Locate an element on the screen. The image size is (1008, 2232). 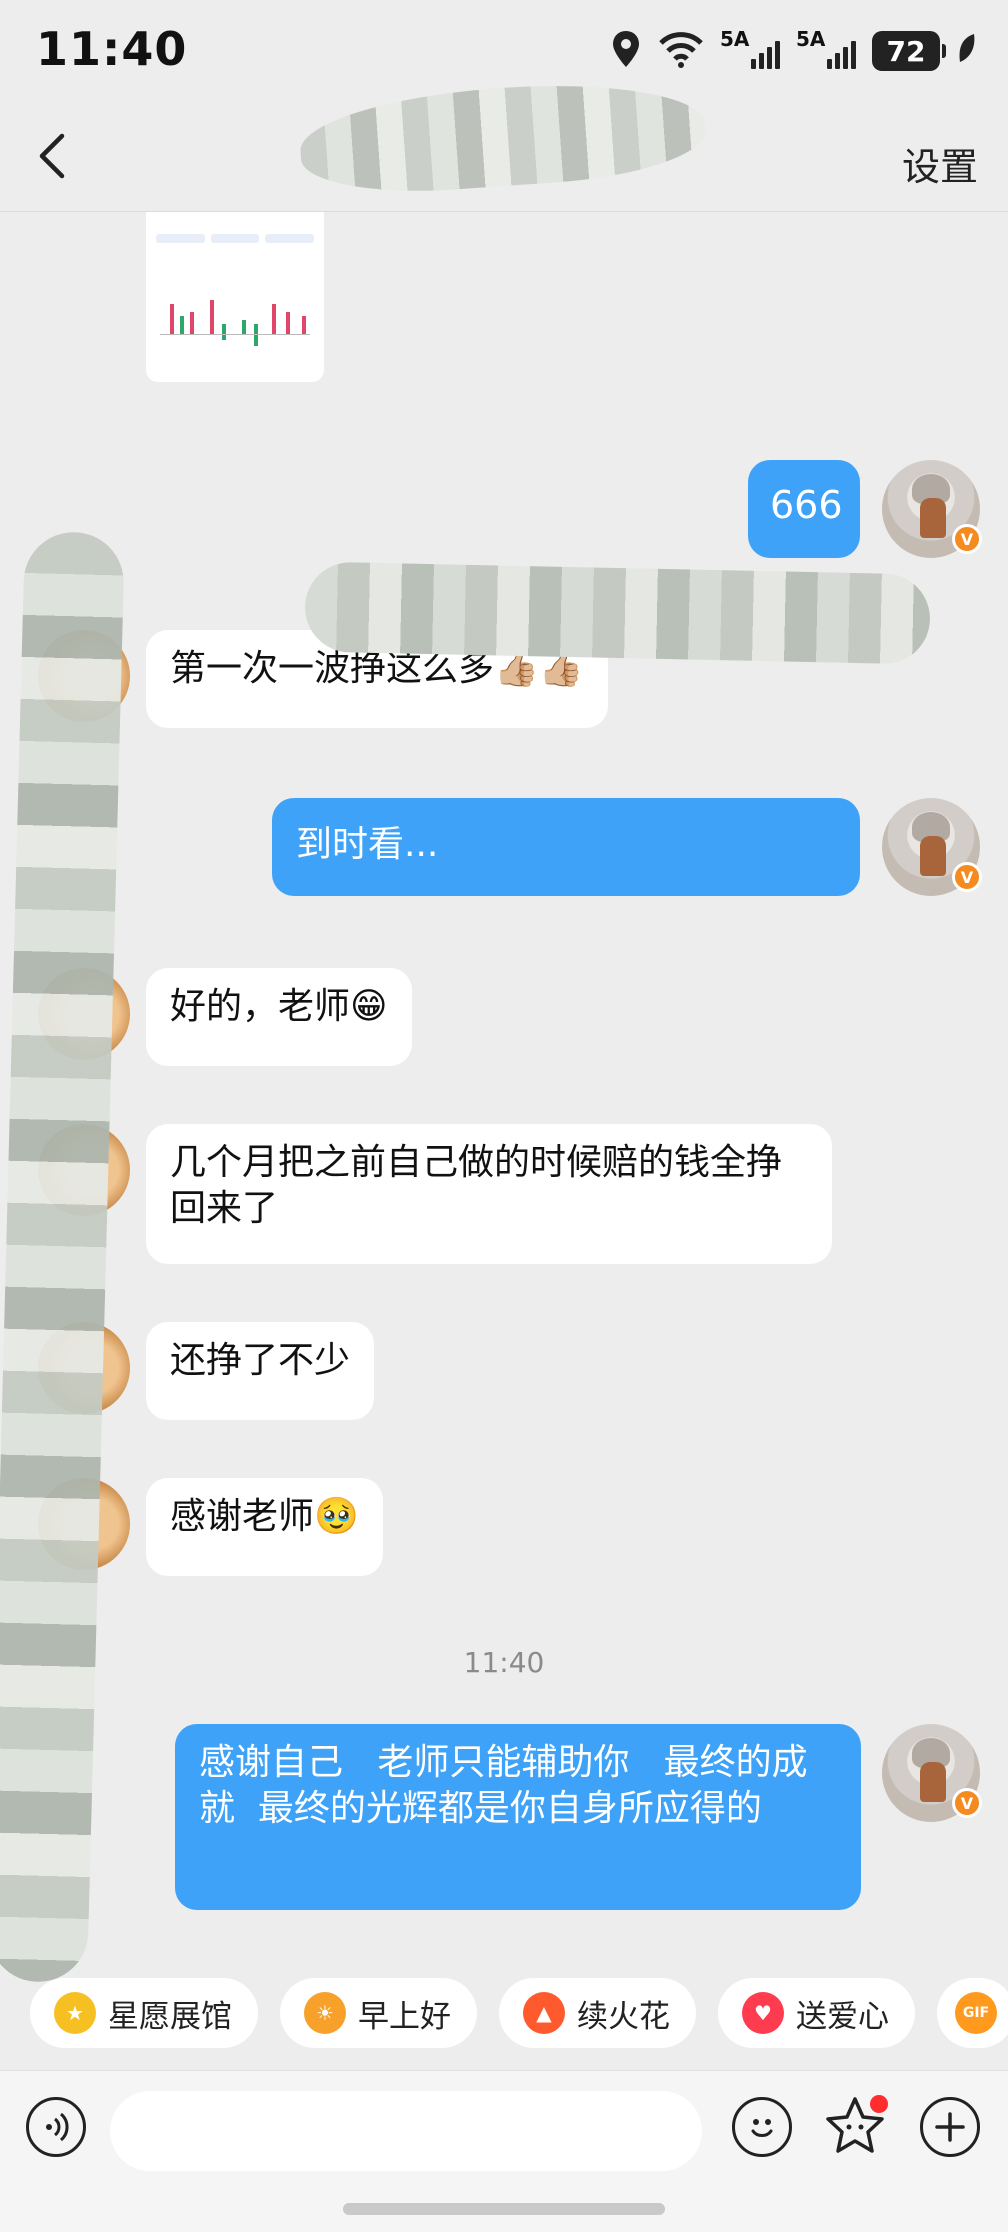
plus-circle-icon is located at coordinates (950, 2127).